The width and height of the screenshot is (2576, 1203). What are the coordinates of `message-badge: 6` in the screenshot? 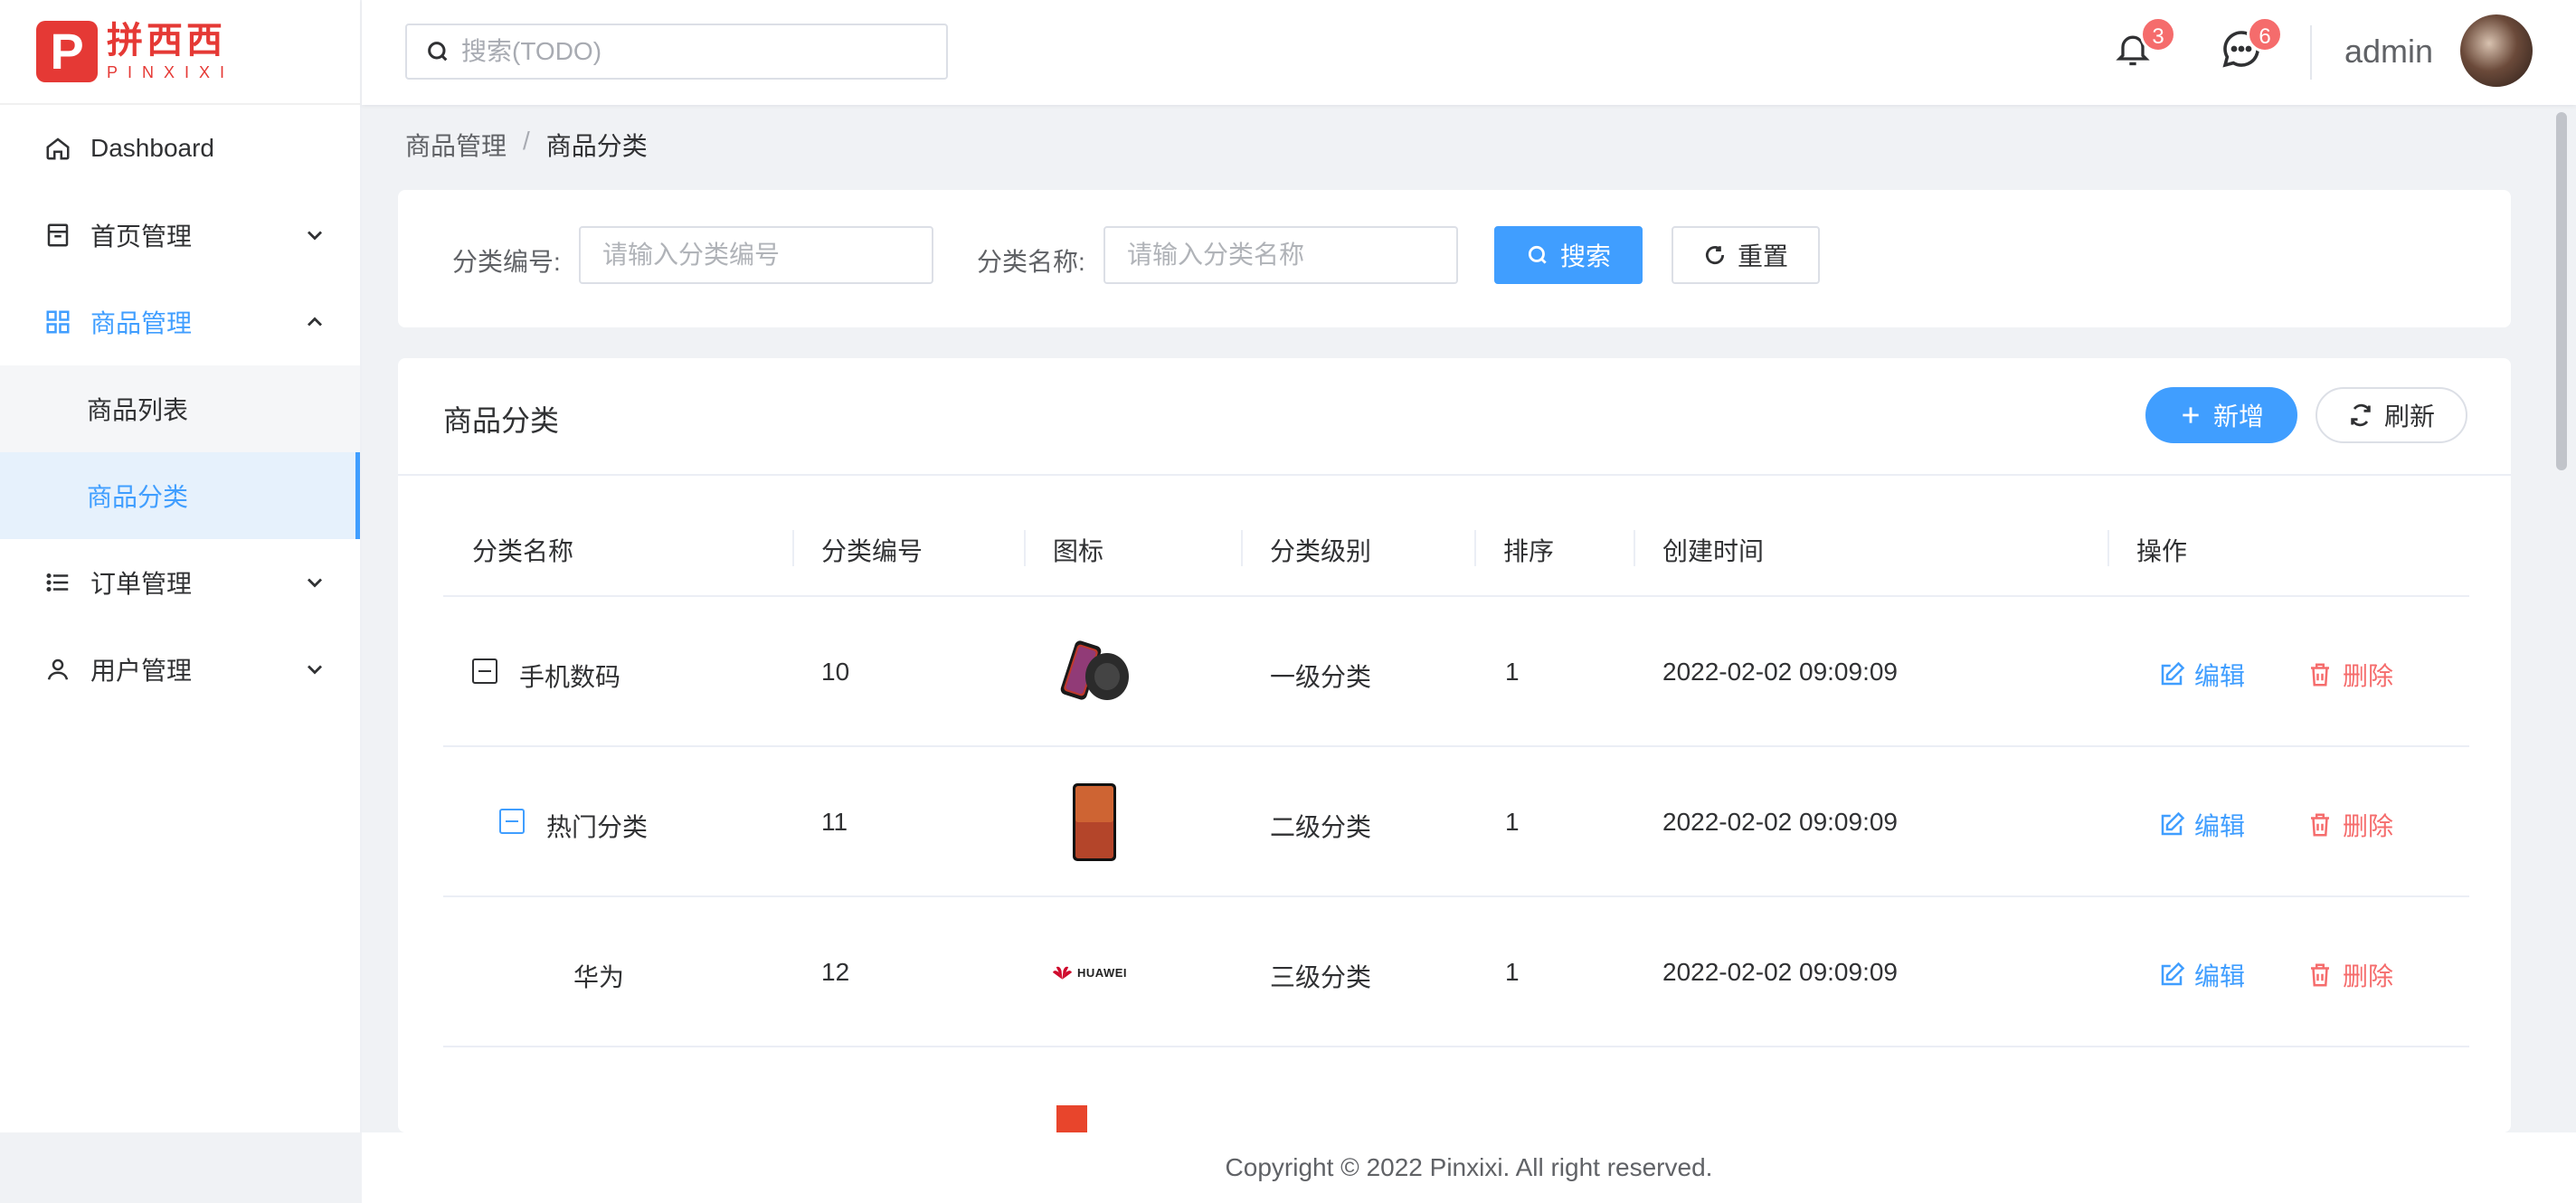 It's located at (2265, 34).